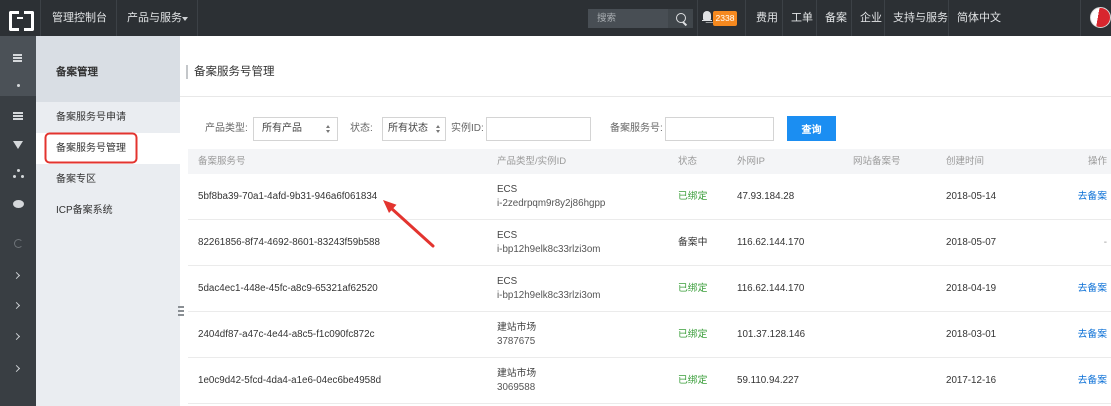 The width and height of the screenshot is (1111, 406). Describe the element at coordinates (693, 242) in the screenshot. I see `status-text: 备案中` at that location.